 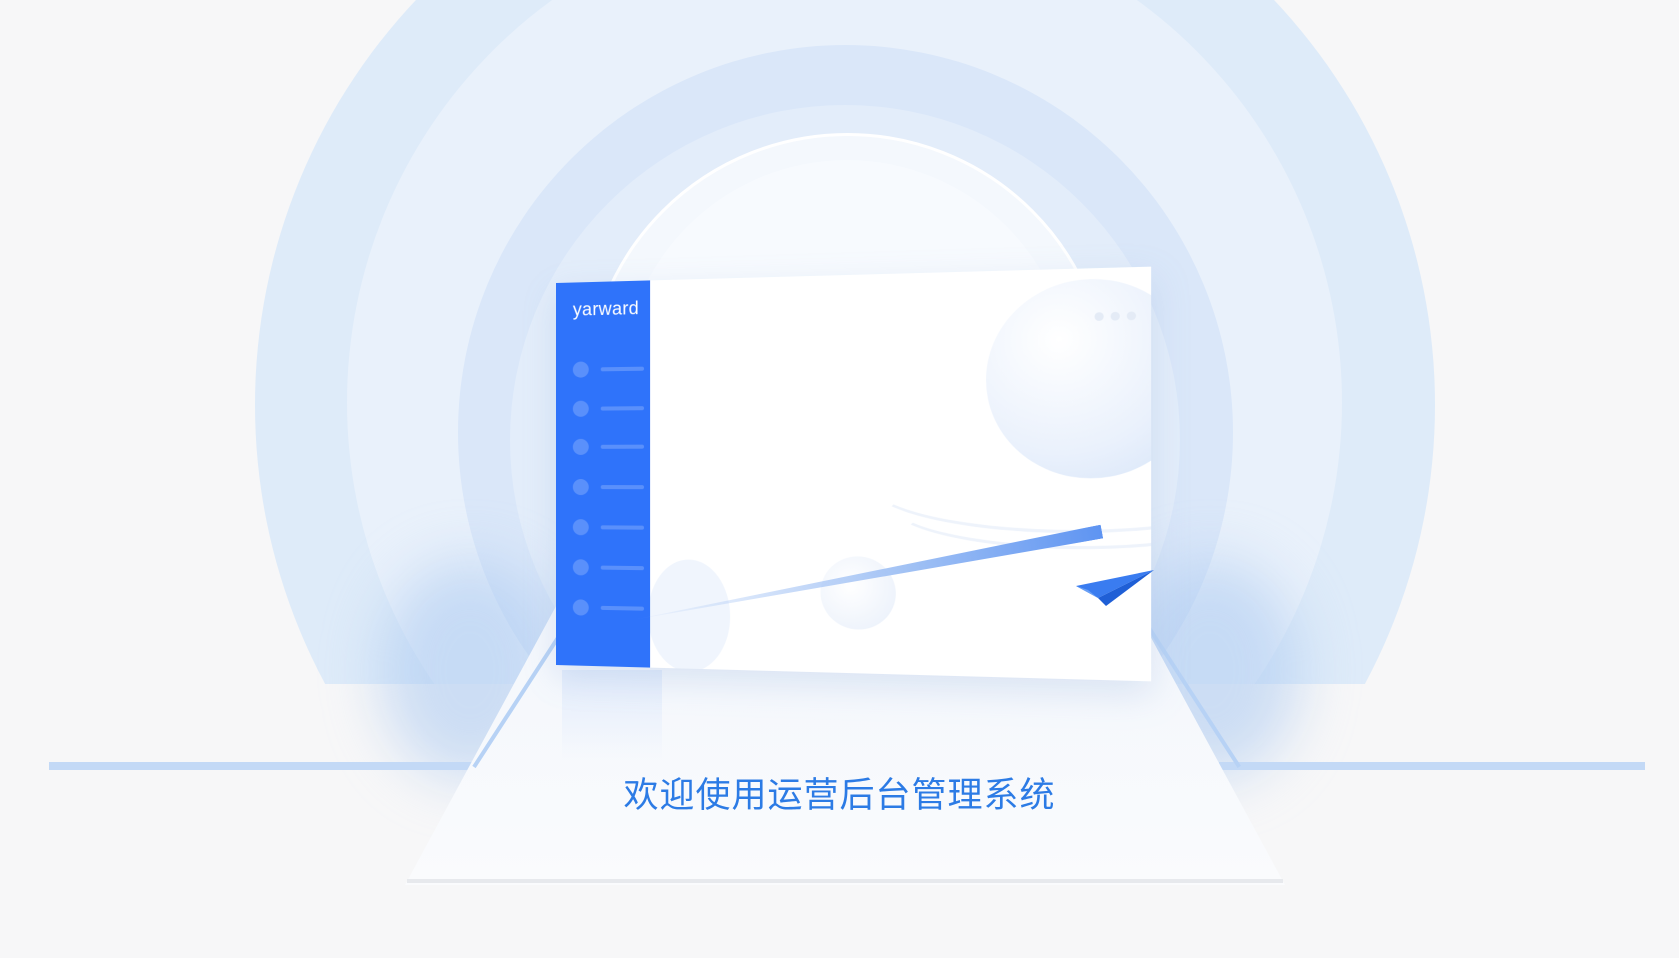 What do you see at coordinates (612, 715) in the screenshot?
I see `app-reflection` at bounding box center [612, 715].